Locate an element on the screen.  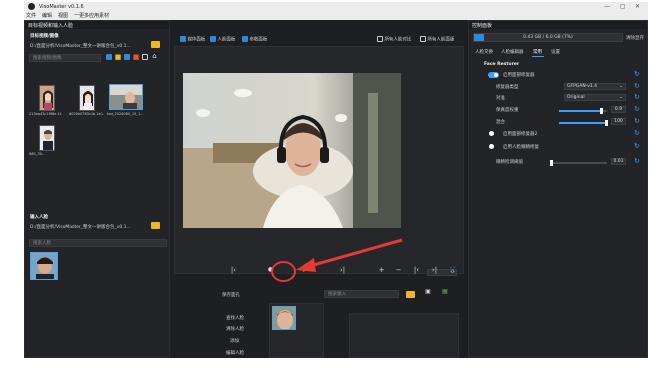
target-search-input: 搜索视频/图像 is located at coordinates (65, 58).